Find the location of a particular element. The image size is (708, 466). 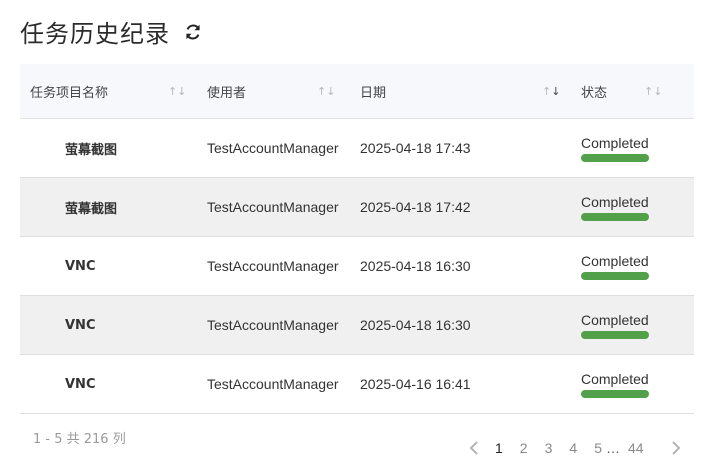

page-1-button: 1 is located at coordinates (499, 448).